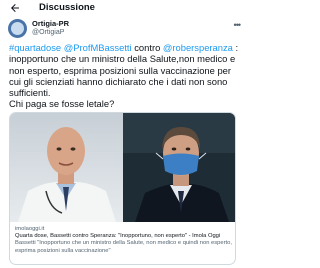 The height and width of the screenshot is (268, 320). Describe the element at coordinates (98, 47) in the screenshot. I see `mention-link: @ProfMBassetti` at that location.